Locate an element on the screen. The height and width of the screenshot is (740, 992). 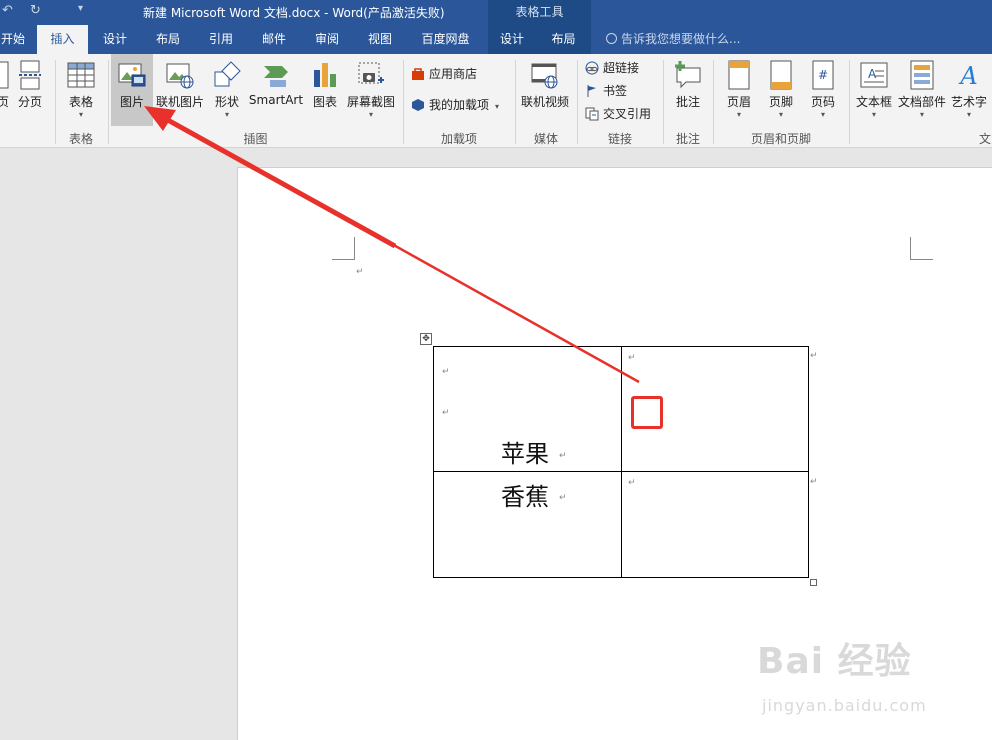
redo-icon: ↻ is located at coordinates (35, 10).